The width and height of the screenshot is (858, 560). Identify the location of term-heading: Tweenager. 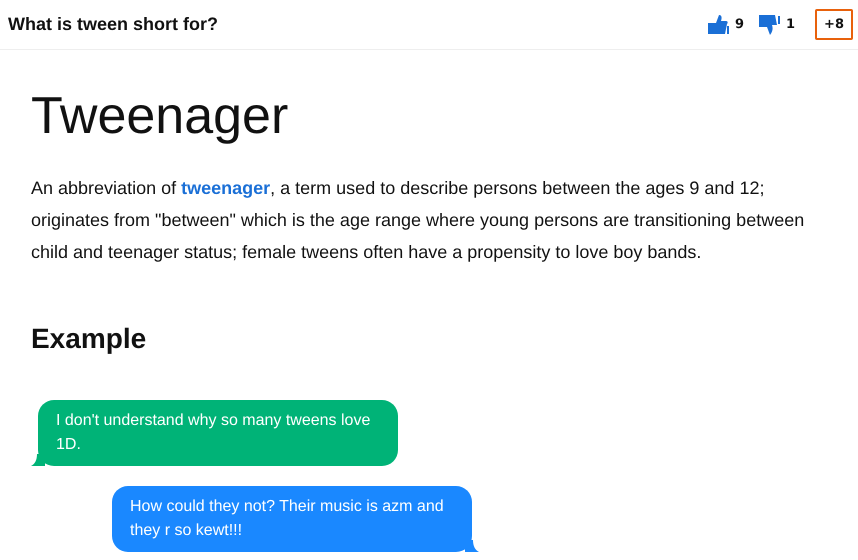
(160, 116).